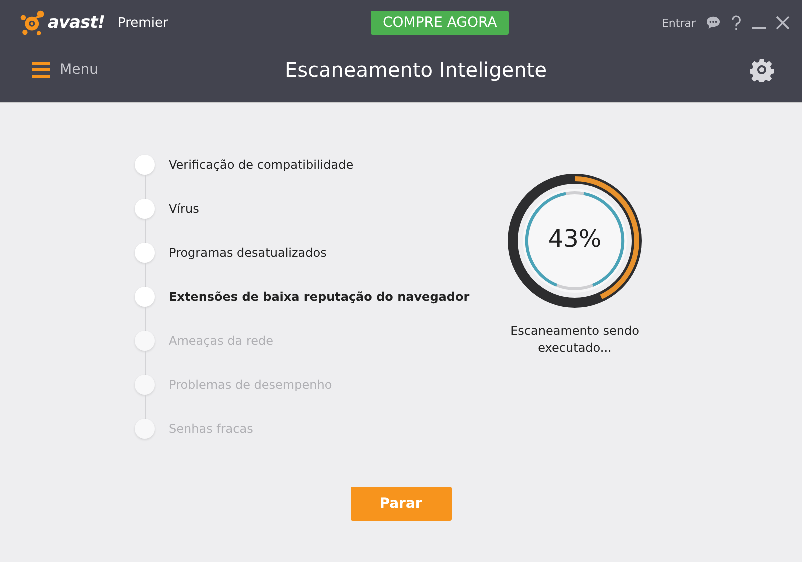 The height and width of the screenshot is (562, 802). I want to click on settings-icon, so click(762, 70).